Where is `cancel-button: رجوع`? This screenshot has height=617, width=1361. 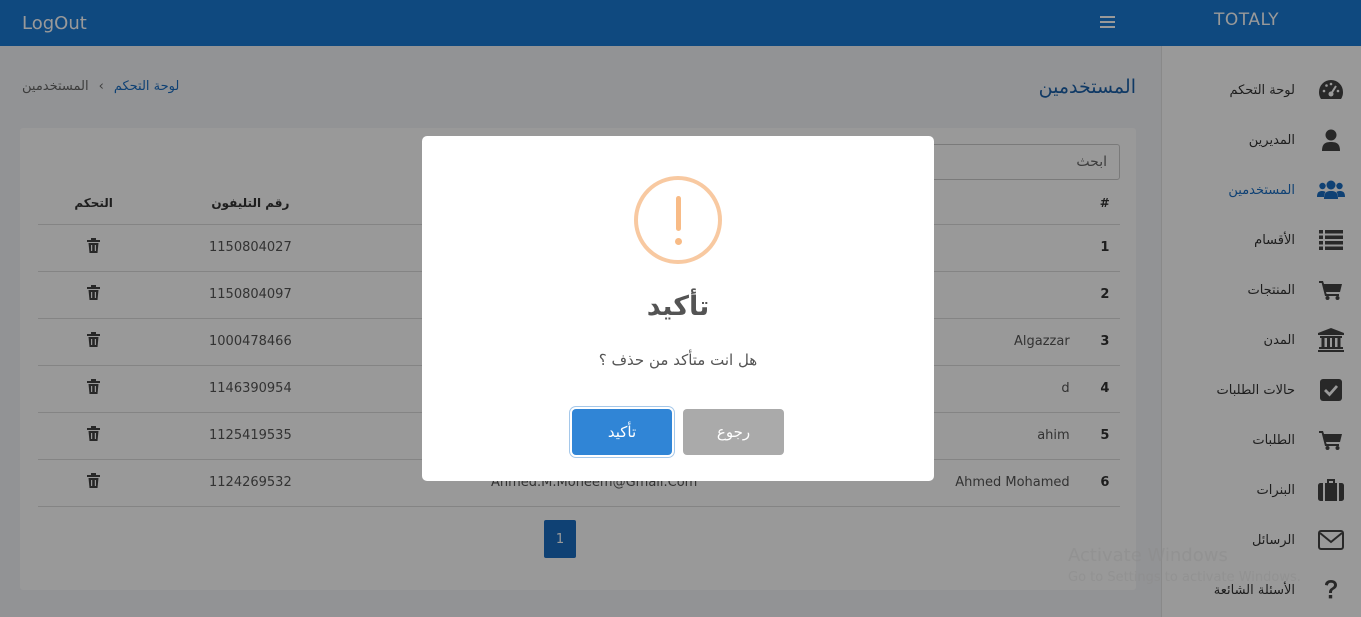 cancel-button: رجوع is located at coordinates (733, 432).